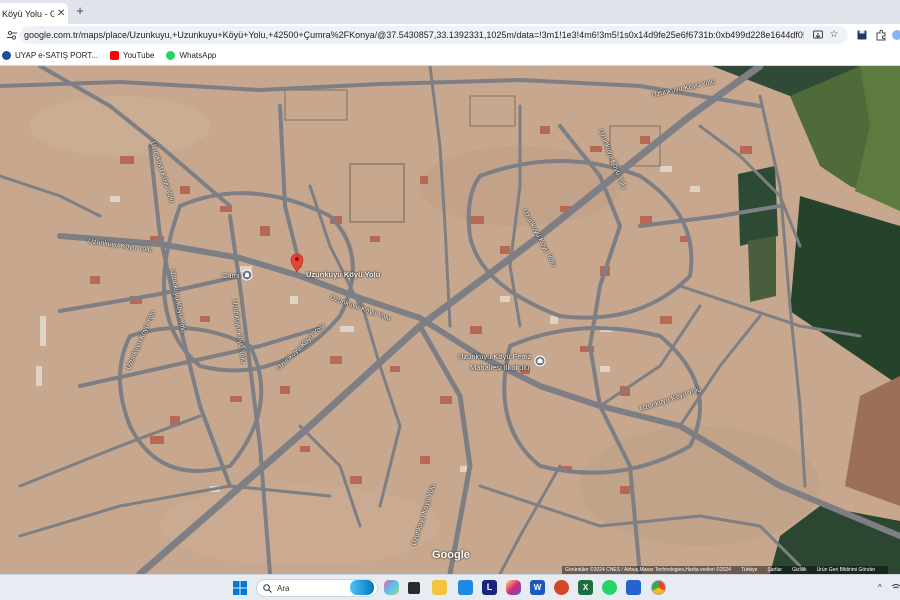 This screenshot has width=900, height=600. Describe the element at coordinates (198, 55) in the screenshot. I see `bookmark-label: WhatsApp` at that location.